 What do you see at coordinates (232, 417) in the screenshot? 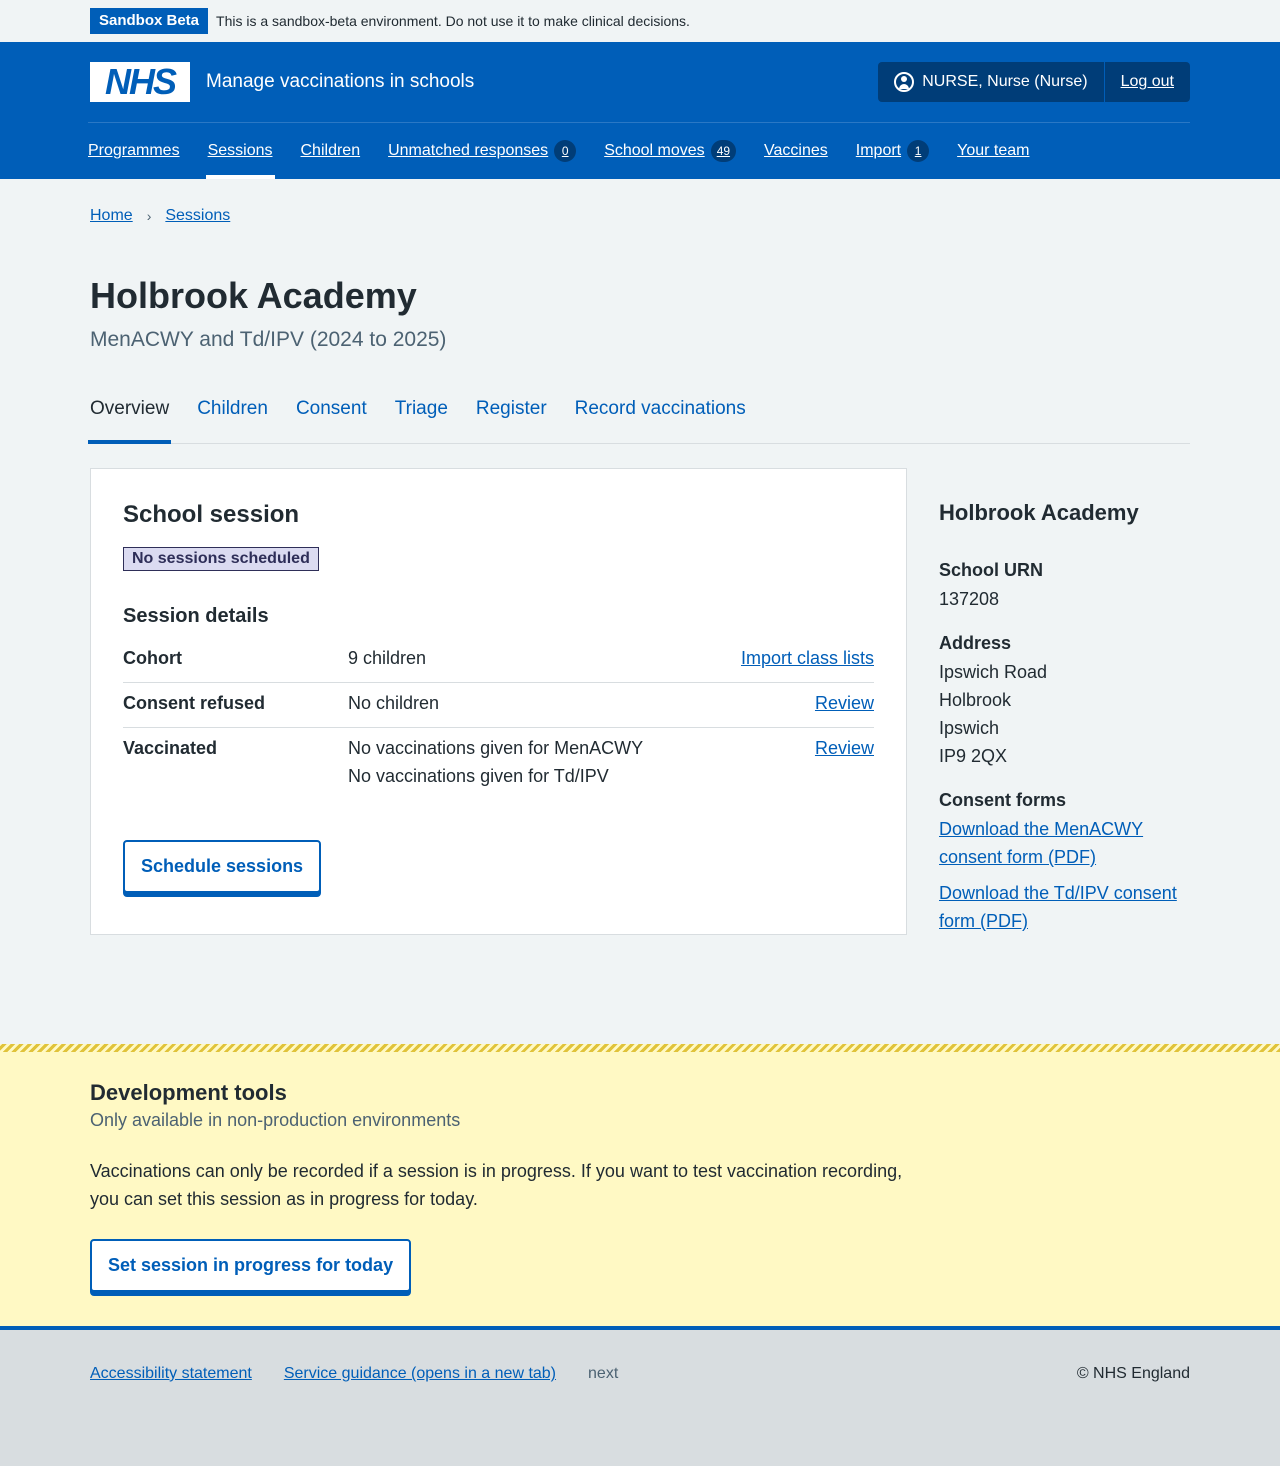
I see `tab-children: Children` at bounding box center [232, 417].